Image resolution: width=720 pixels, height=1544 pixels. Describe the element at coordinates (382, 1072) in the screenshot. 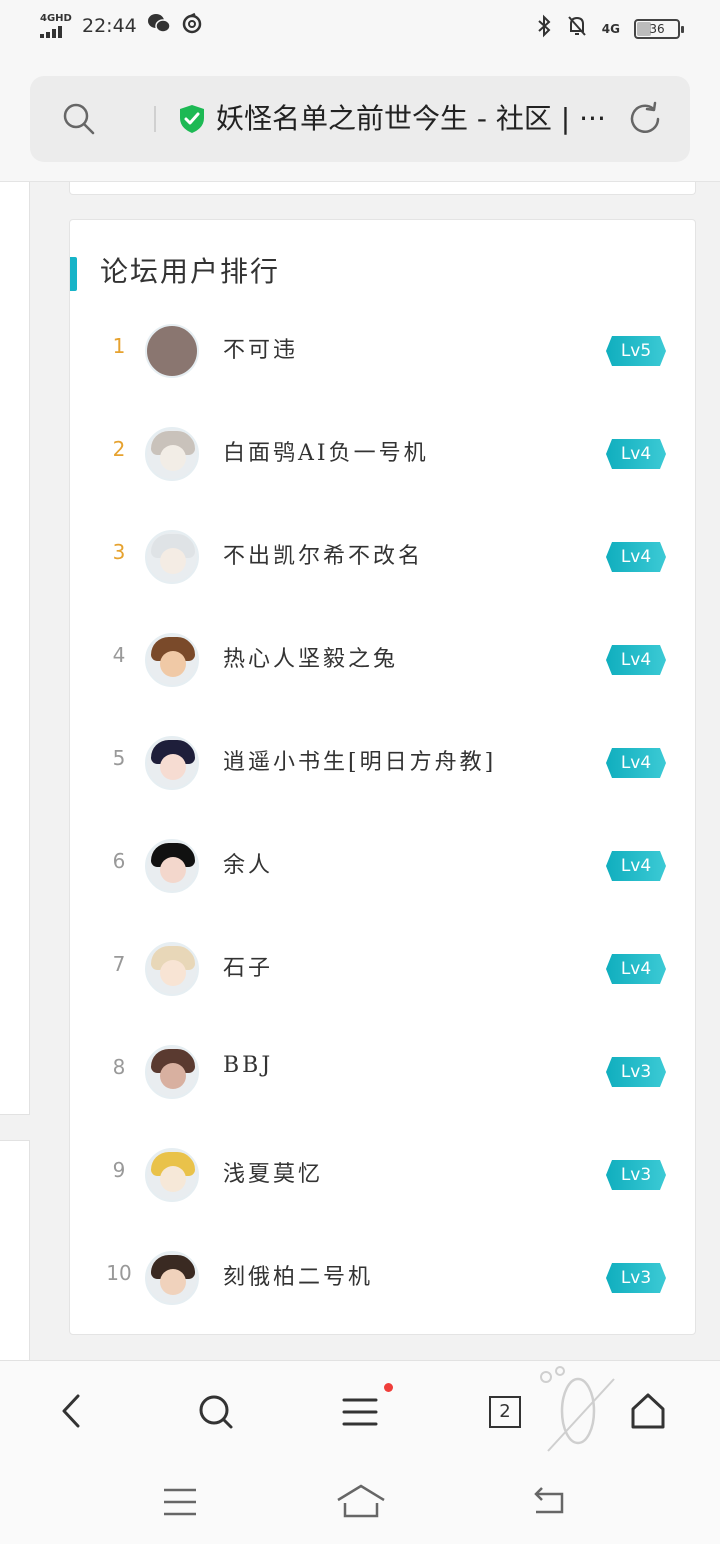

I see `ranking-row: 8 BBJ Lv3` at that location.